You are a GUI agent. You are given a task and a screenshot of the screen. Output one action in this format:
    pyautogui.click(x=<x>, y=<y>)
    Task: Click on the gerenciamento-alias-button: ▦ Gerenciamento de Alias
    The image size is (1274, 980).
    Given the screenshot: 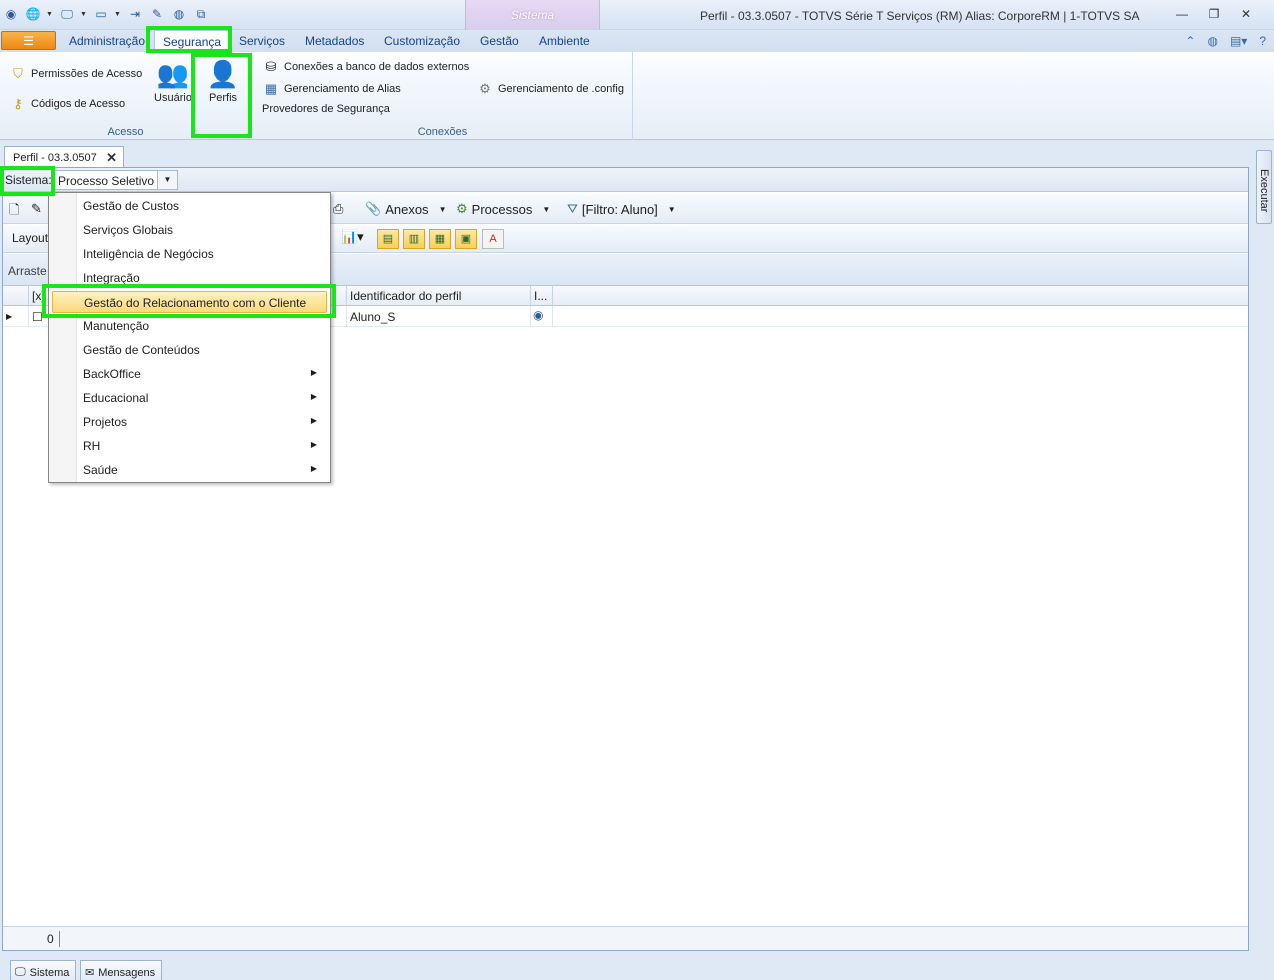 What is the action you would take?
    pyautogui.click(x=332, y=89)
    